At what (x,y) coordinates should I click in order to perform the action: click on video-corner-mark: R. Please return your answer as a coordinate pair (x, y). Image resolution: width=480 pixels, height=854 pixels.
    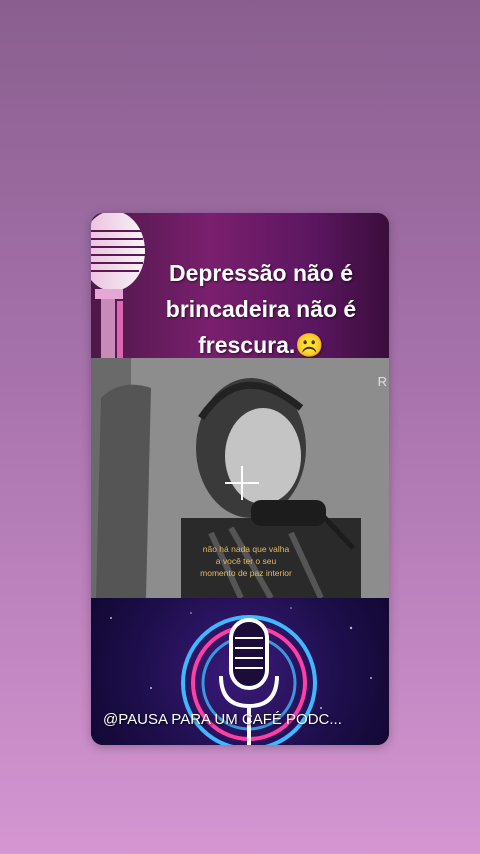
    Looking at the image, I should click on (382, 381).